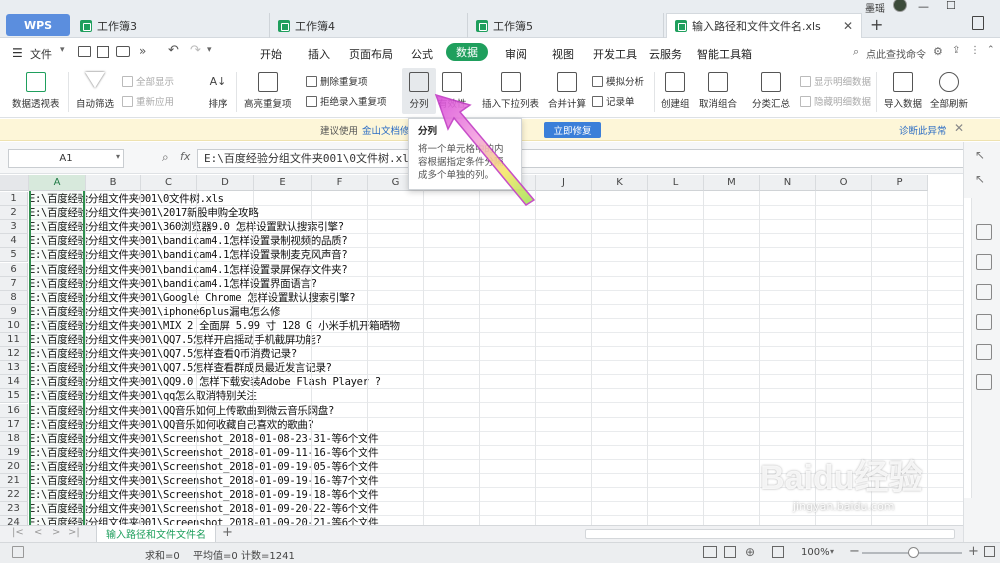 The image size is (1000, 563). What do you see at coordinates (173, 50) in the screenshot?
I see `undo-icon: ↶` at bounding box center [173, 50].